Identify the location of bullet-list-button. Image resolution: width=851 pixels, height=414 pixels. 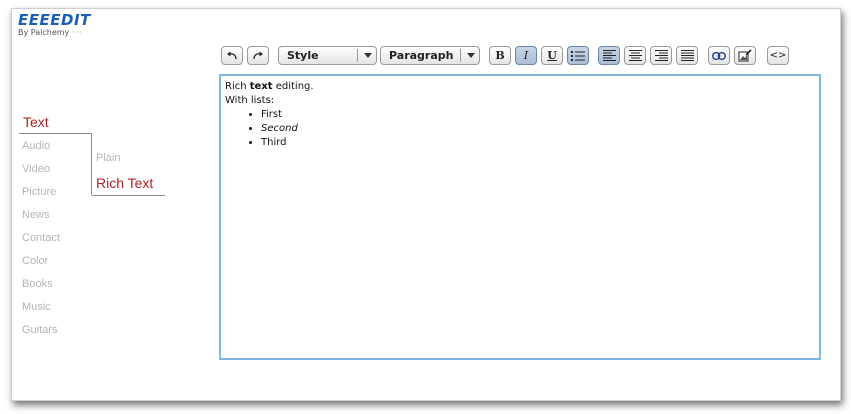
(578, 55).